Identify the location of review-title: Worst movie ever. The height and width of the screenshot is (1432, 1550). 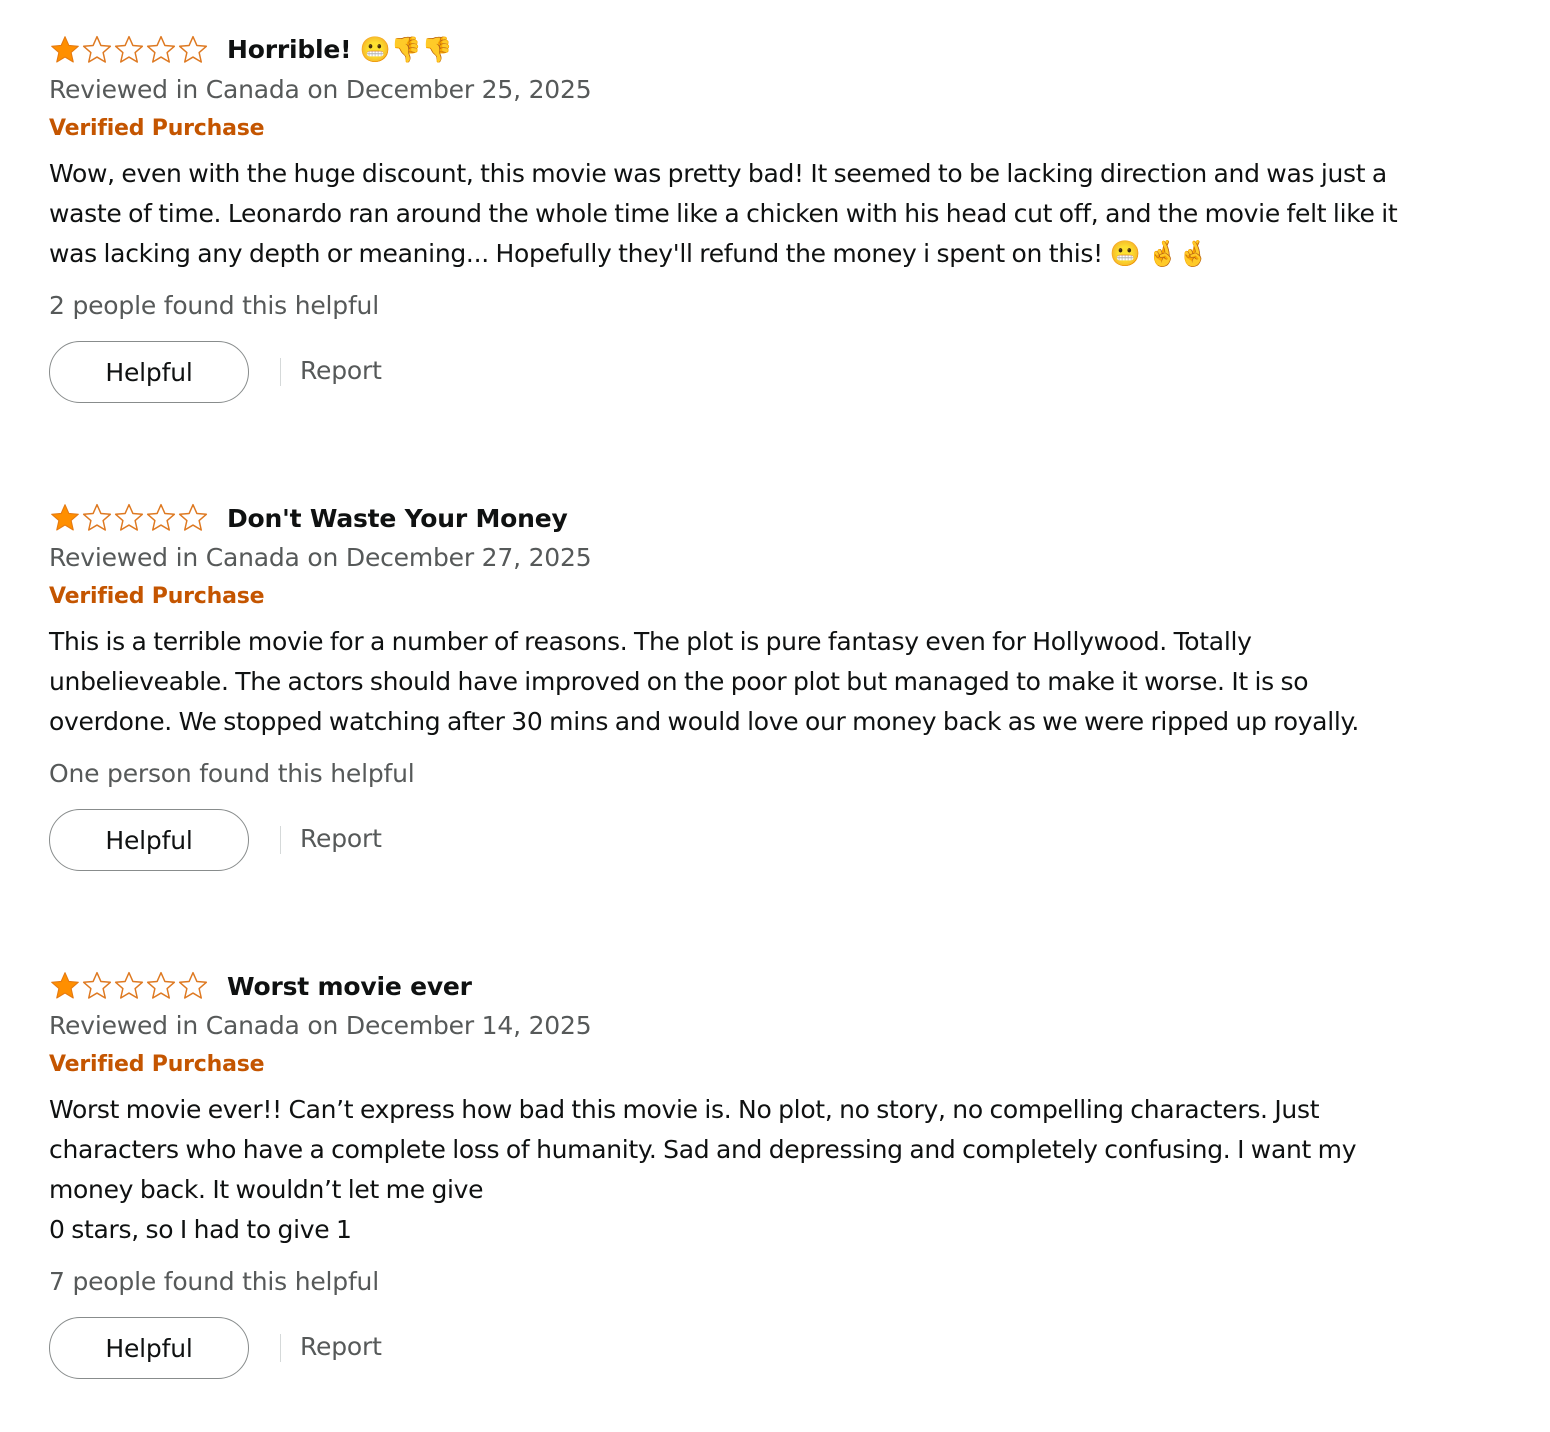
(349, 986).